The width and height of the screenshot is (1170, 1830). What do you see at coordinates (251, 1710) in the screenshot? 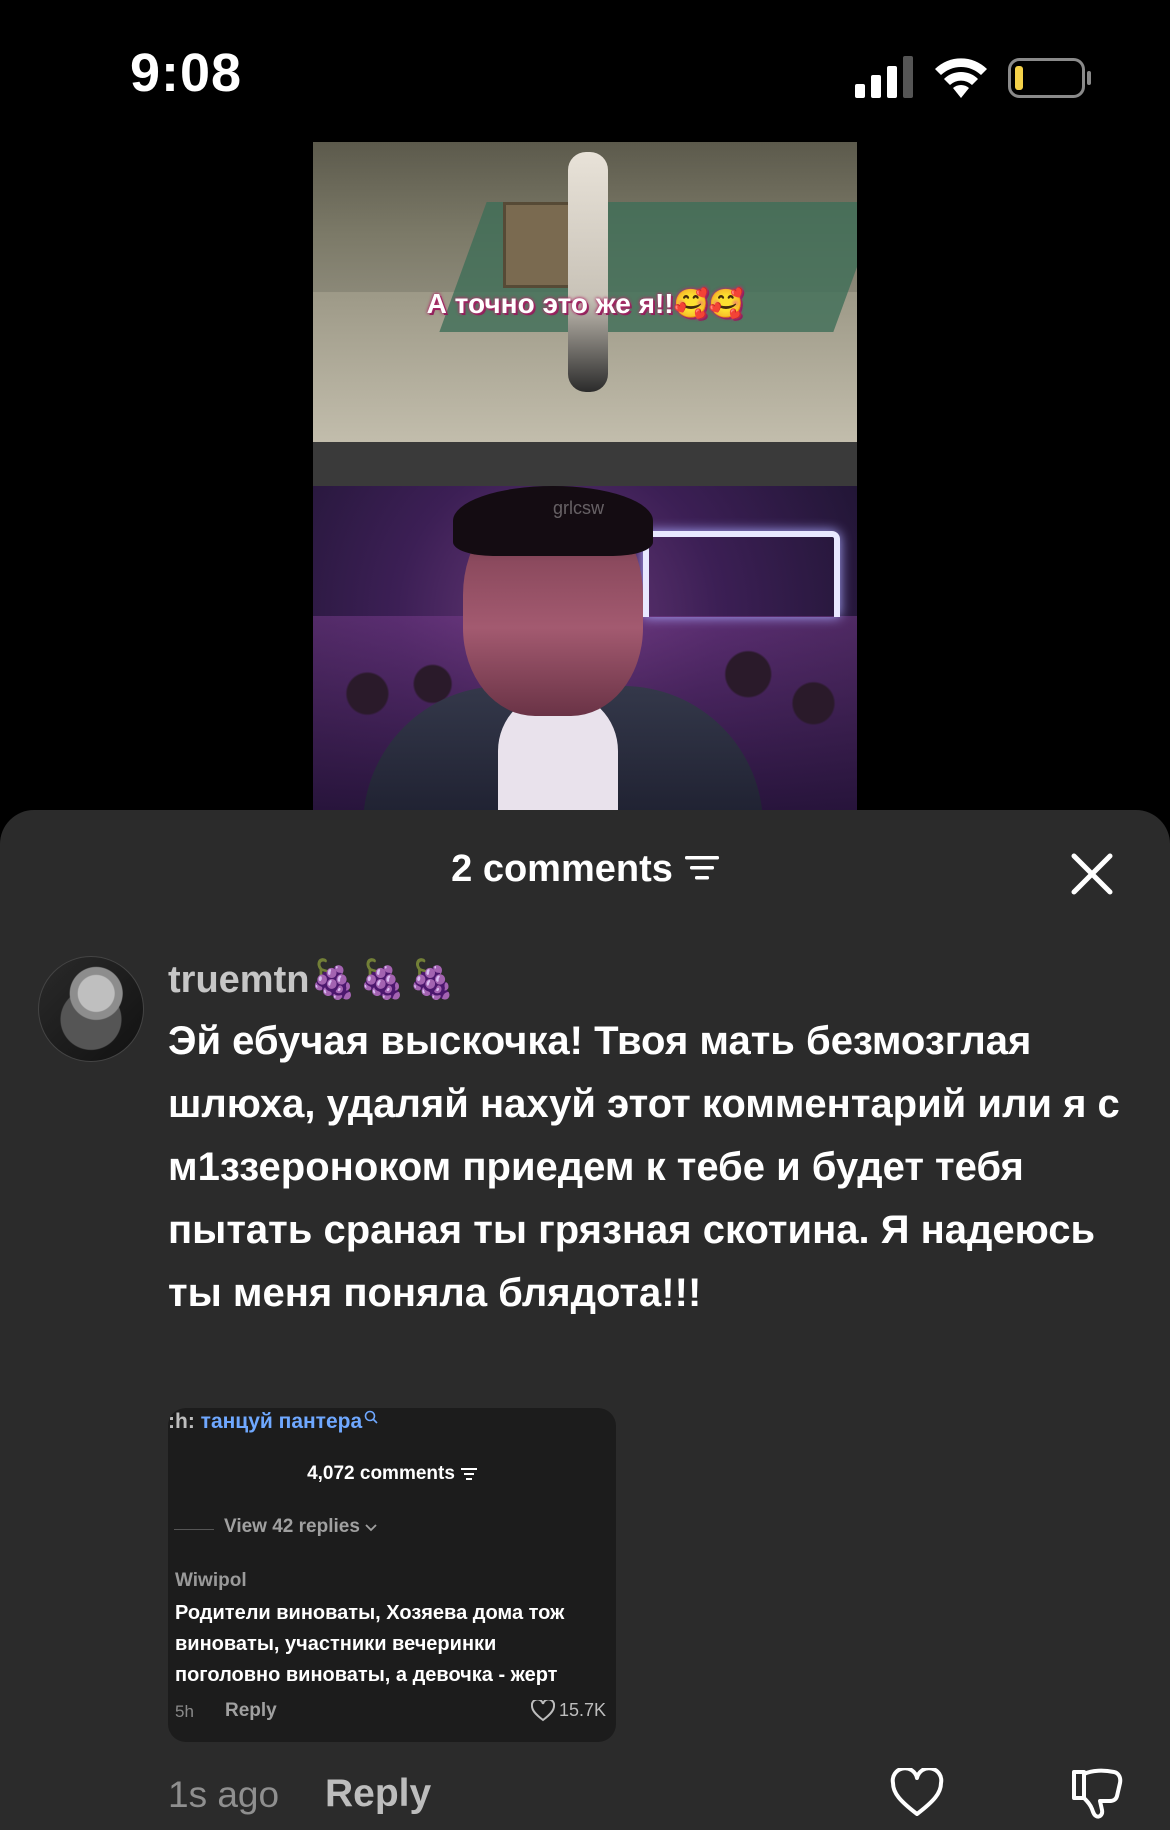
I see `embed-reply-label: Reply` at bounding box center [251, 1710].